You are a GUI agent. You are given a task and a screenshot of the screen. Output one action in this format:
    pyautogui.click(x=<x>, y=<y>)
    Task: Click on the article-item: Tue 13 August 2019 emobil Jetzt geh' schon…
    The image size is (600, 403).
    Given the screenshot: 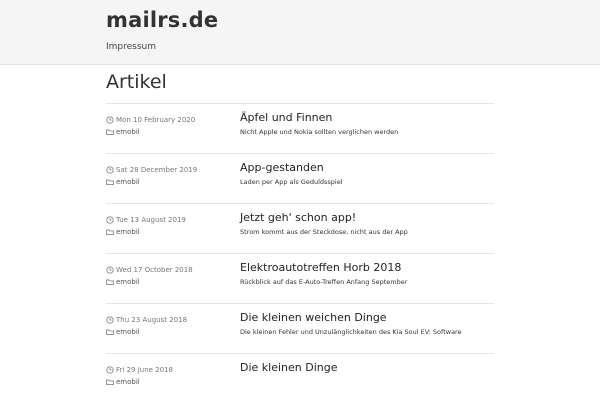 What is the action you would take?
    pyautogui.click(x=300, y=228)
    